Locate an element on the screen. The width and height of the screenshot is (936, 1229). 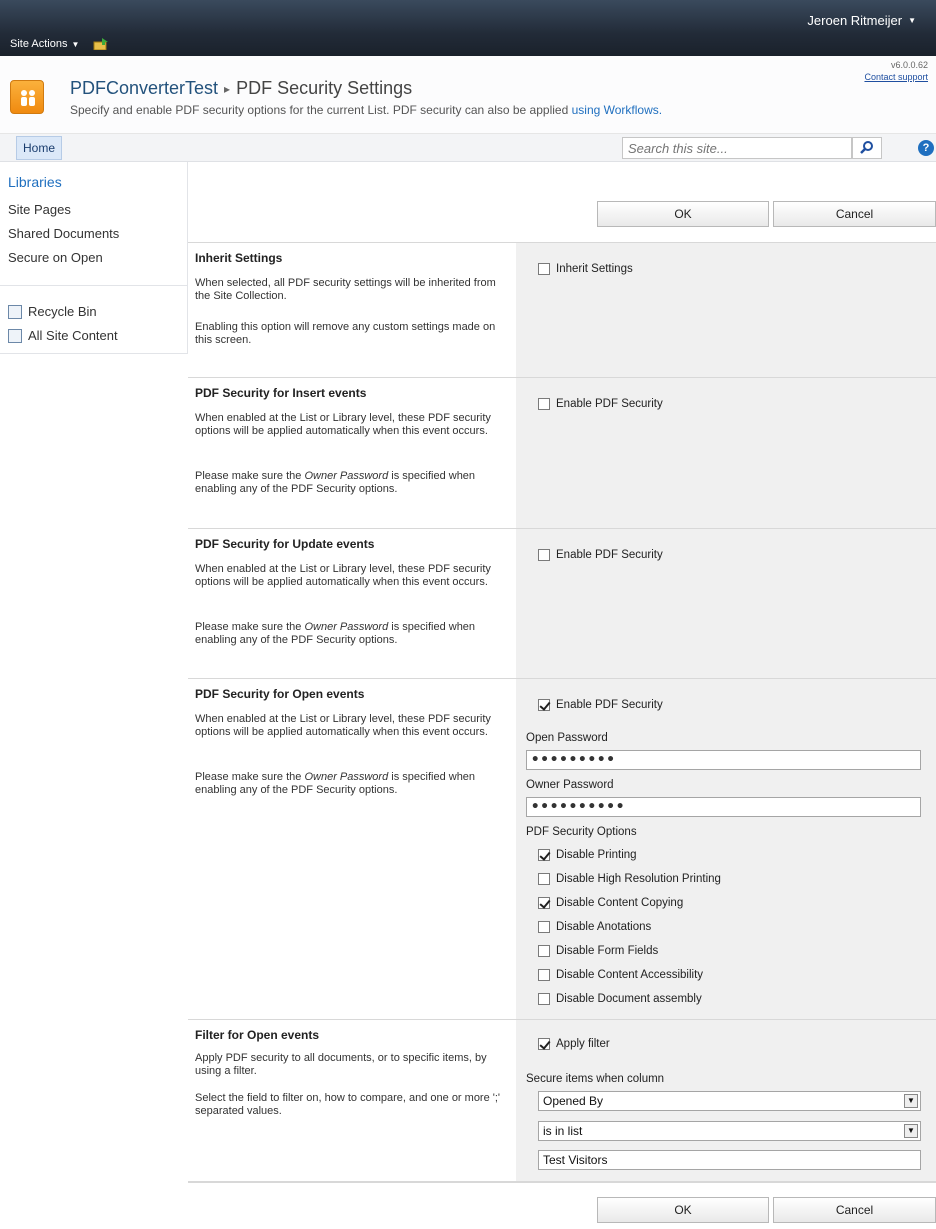
user-menu: Jeroen Ritmeijer ▼ is located at coordinates (861, 20).